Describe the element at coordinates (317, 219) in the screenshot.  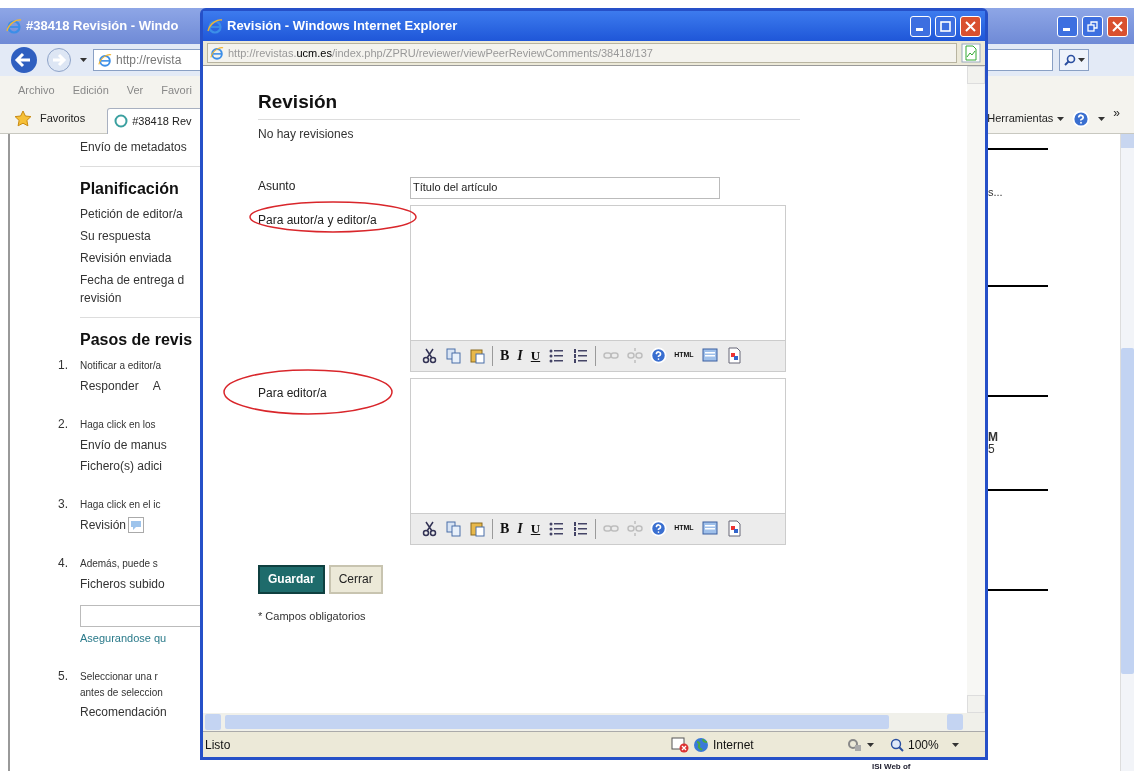
I see `field-label: Para autor/a y editor/a` at that location.